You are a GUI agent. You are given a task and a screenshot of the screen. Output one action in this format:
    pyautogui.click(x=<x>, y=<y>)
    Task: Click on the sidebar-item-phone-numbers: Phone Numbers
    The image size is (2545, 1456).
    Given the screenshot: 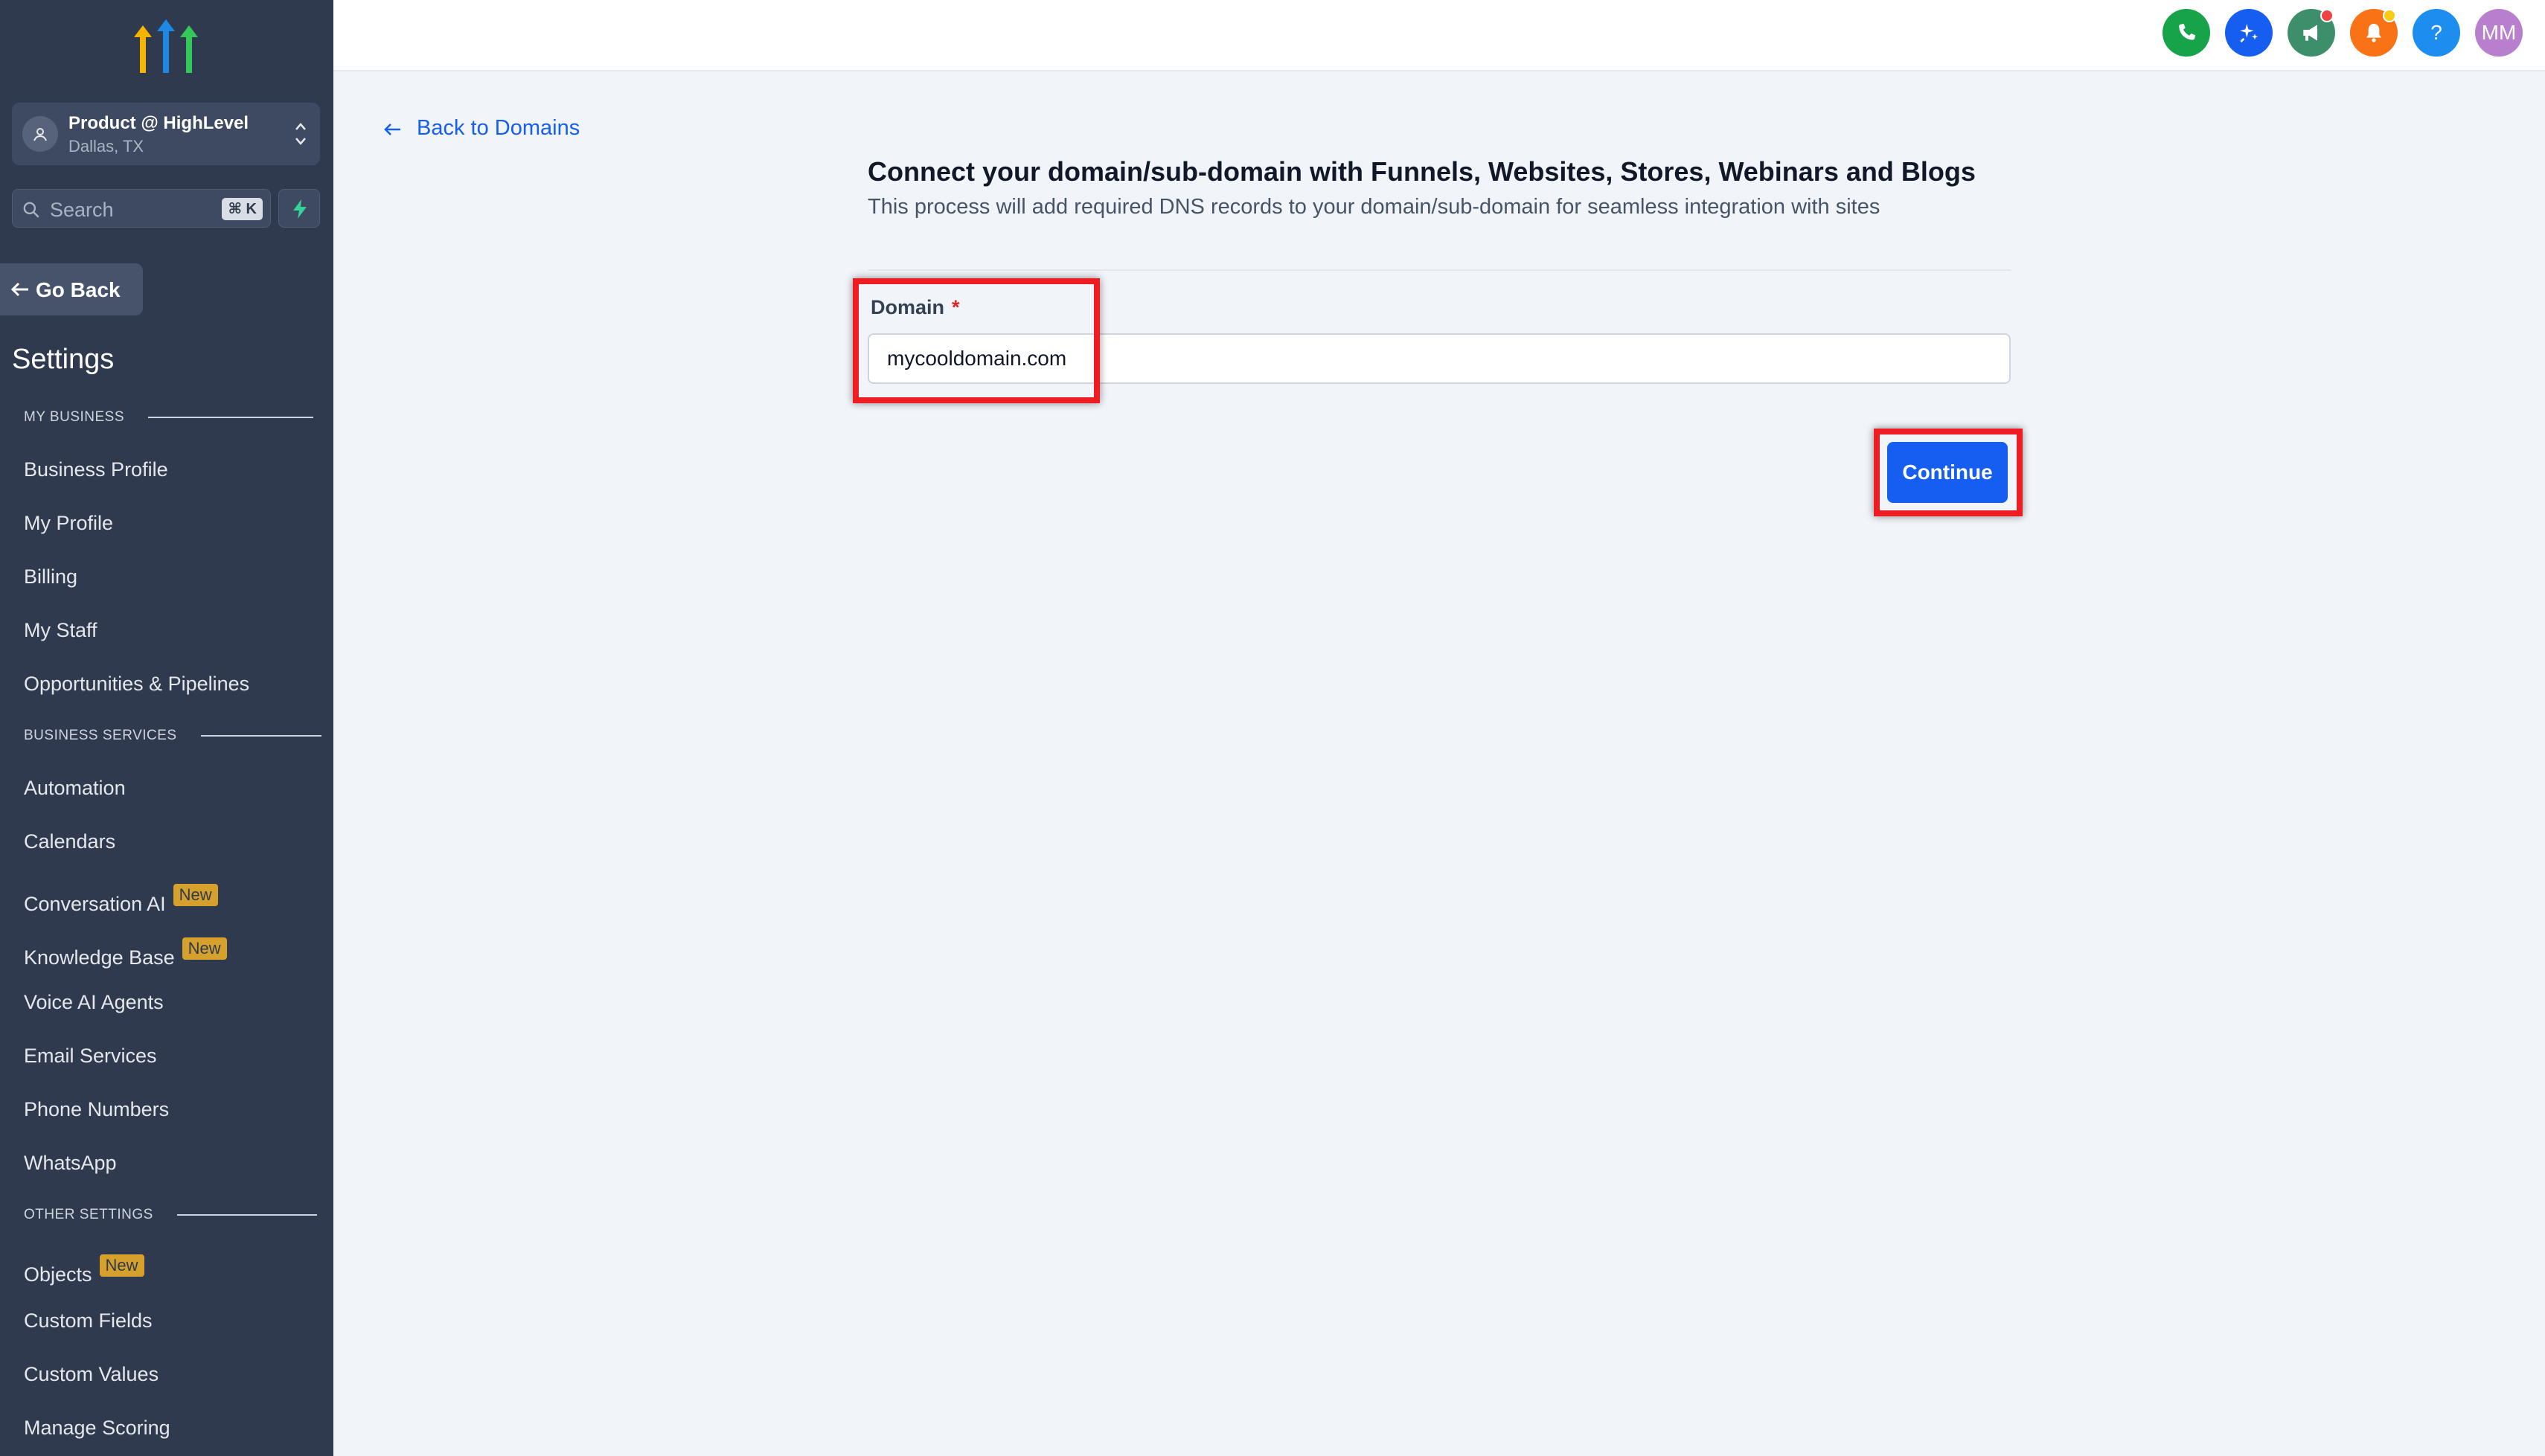 What is the action you would take?
    pyautogui.click(x=96, y=1109)
    